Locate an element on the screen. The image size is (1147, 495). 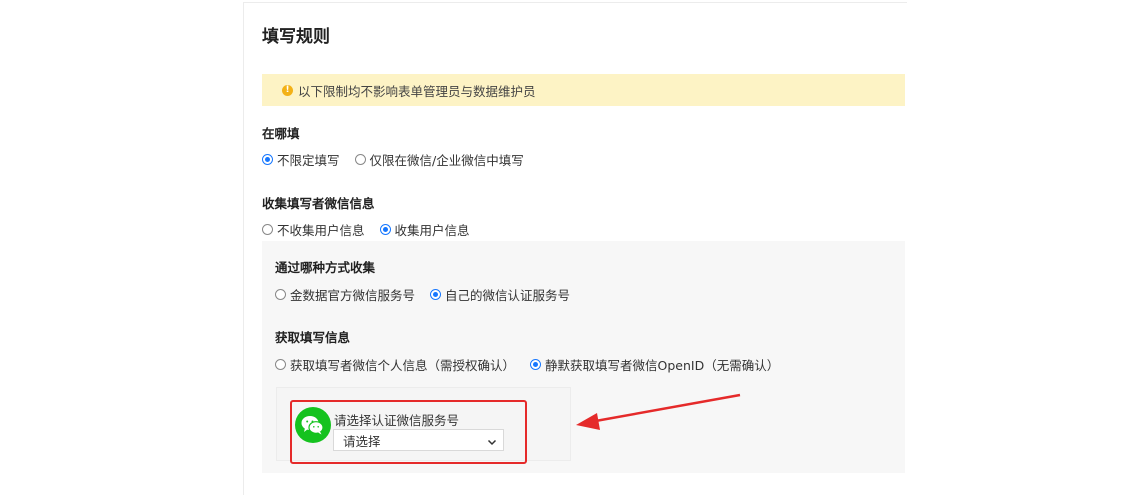
annotation-arrow is located at coordinates (658, 411).